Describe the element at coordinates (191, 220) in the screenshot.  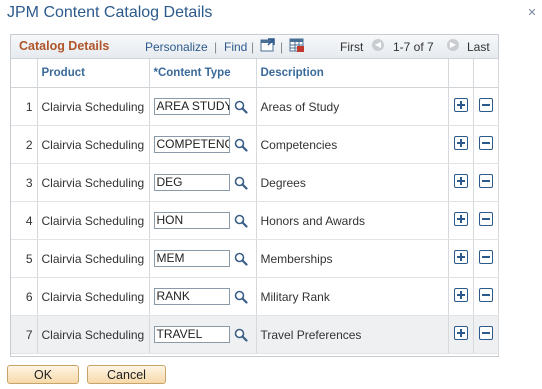
I see `content-type-input: HON` at that location.